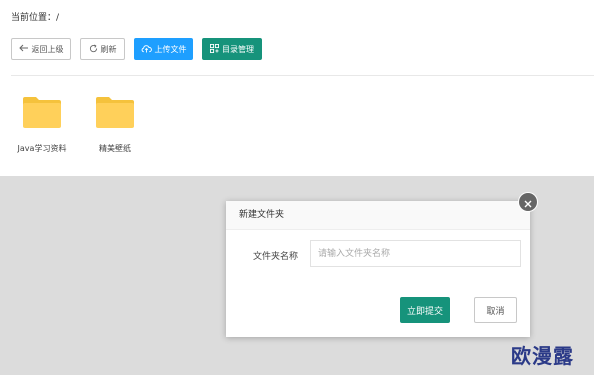 The image size is (594, 375). Describe the element at coordinates (238, 49) in the screenshot. I see `directory-management-button-label: 目录管理` at that location.